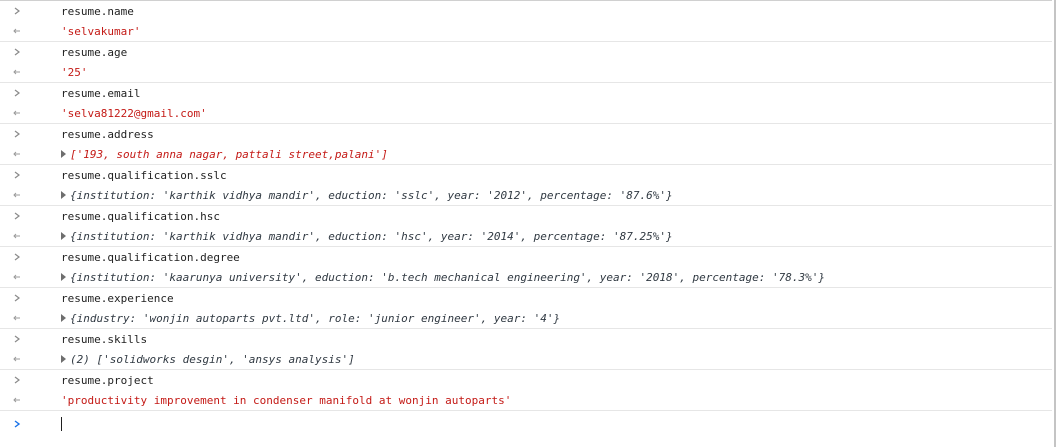 Image resolution: width=1056 pixels, height=448 pixels. What do you see at coordinates (86, 52) in the screenshot?
I see `console-input-text: resume.age` at bounding box center [86, 52].